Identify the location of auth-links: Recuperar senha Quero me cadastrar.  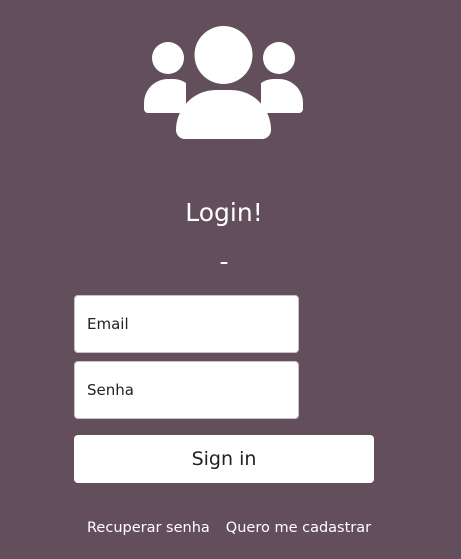
(229, 528).